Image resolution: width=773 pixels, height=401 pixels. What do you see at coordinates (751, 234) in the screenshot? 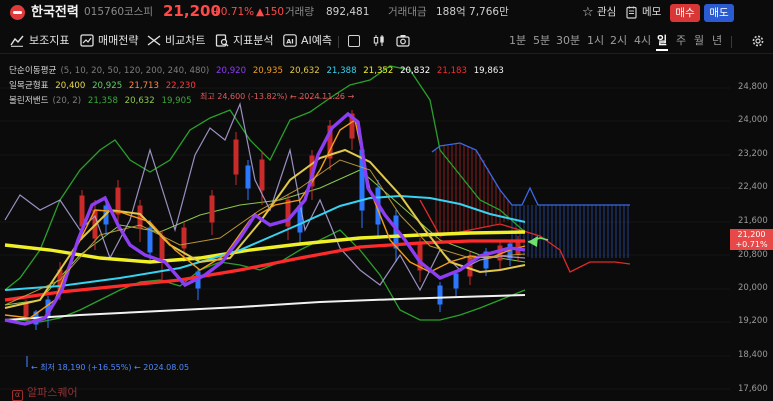
I see `badge-price: 21,200` at bounding box center [751, 234].